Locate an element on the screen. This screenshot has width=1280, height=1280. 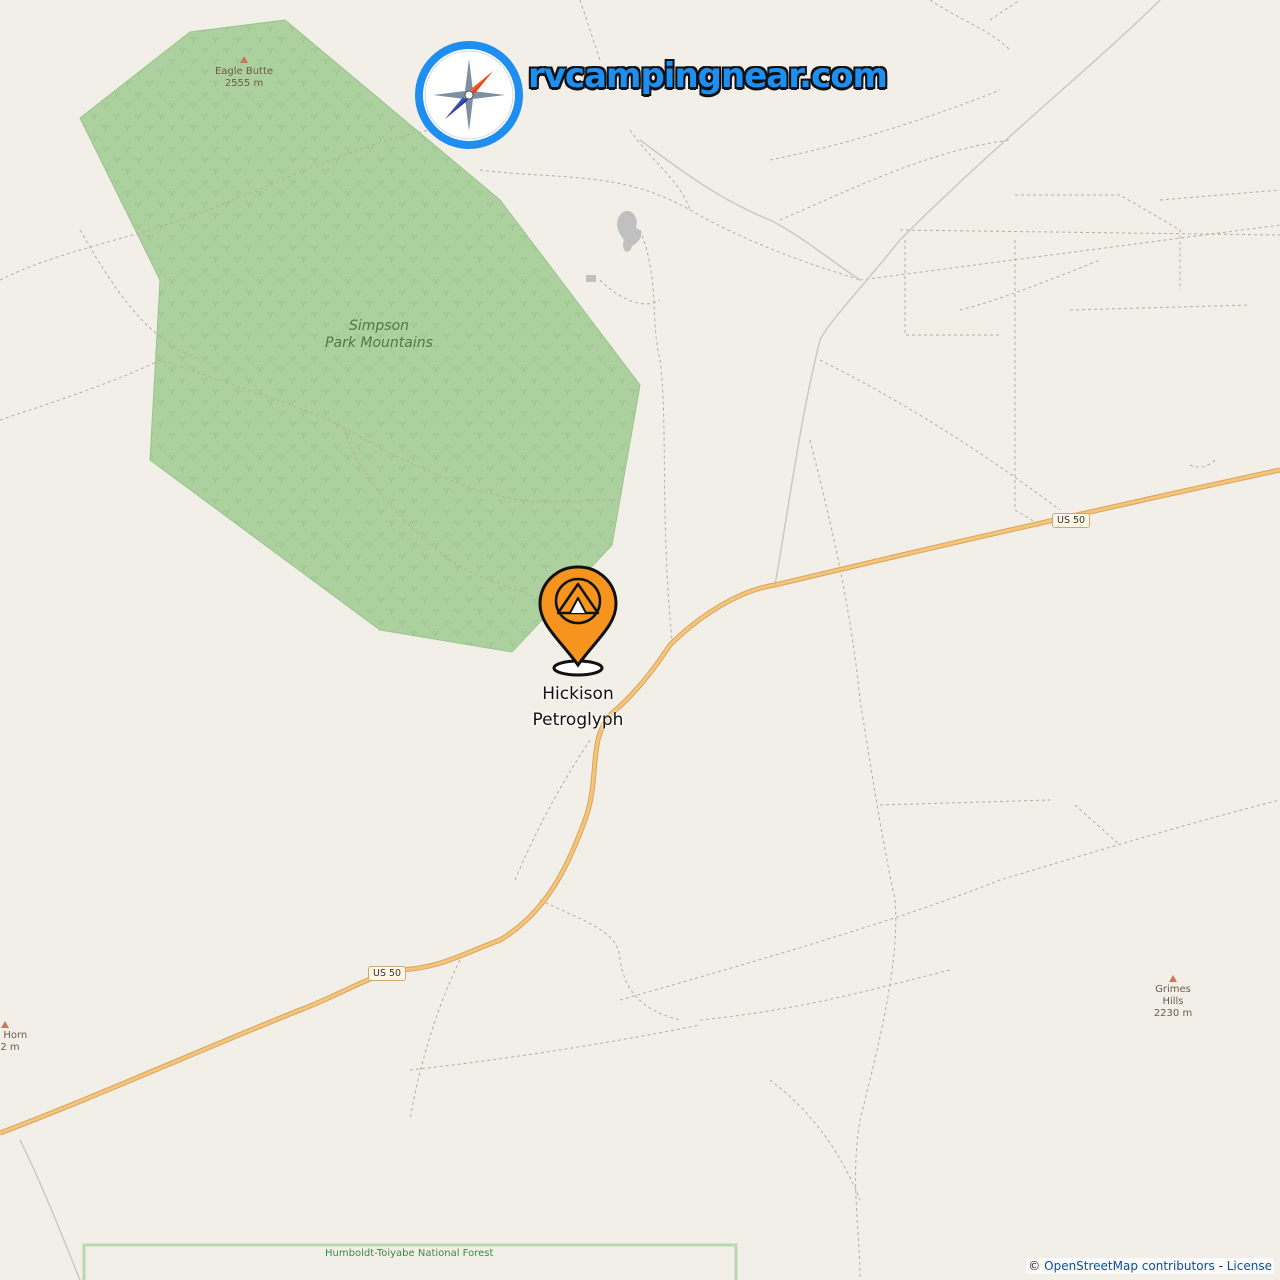
peak-label-grimes-hills: Grimes Hills 2230 m is located at coordinates (1173, 1002).